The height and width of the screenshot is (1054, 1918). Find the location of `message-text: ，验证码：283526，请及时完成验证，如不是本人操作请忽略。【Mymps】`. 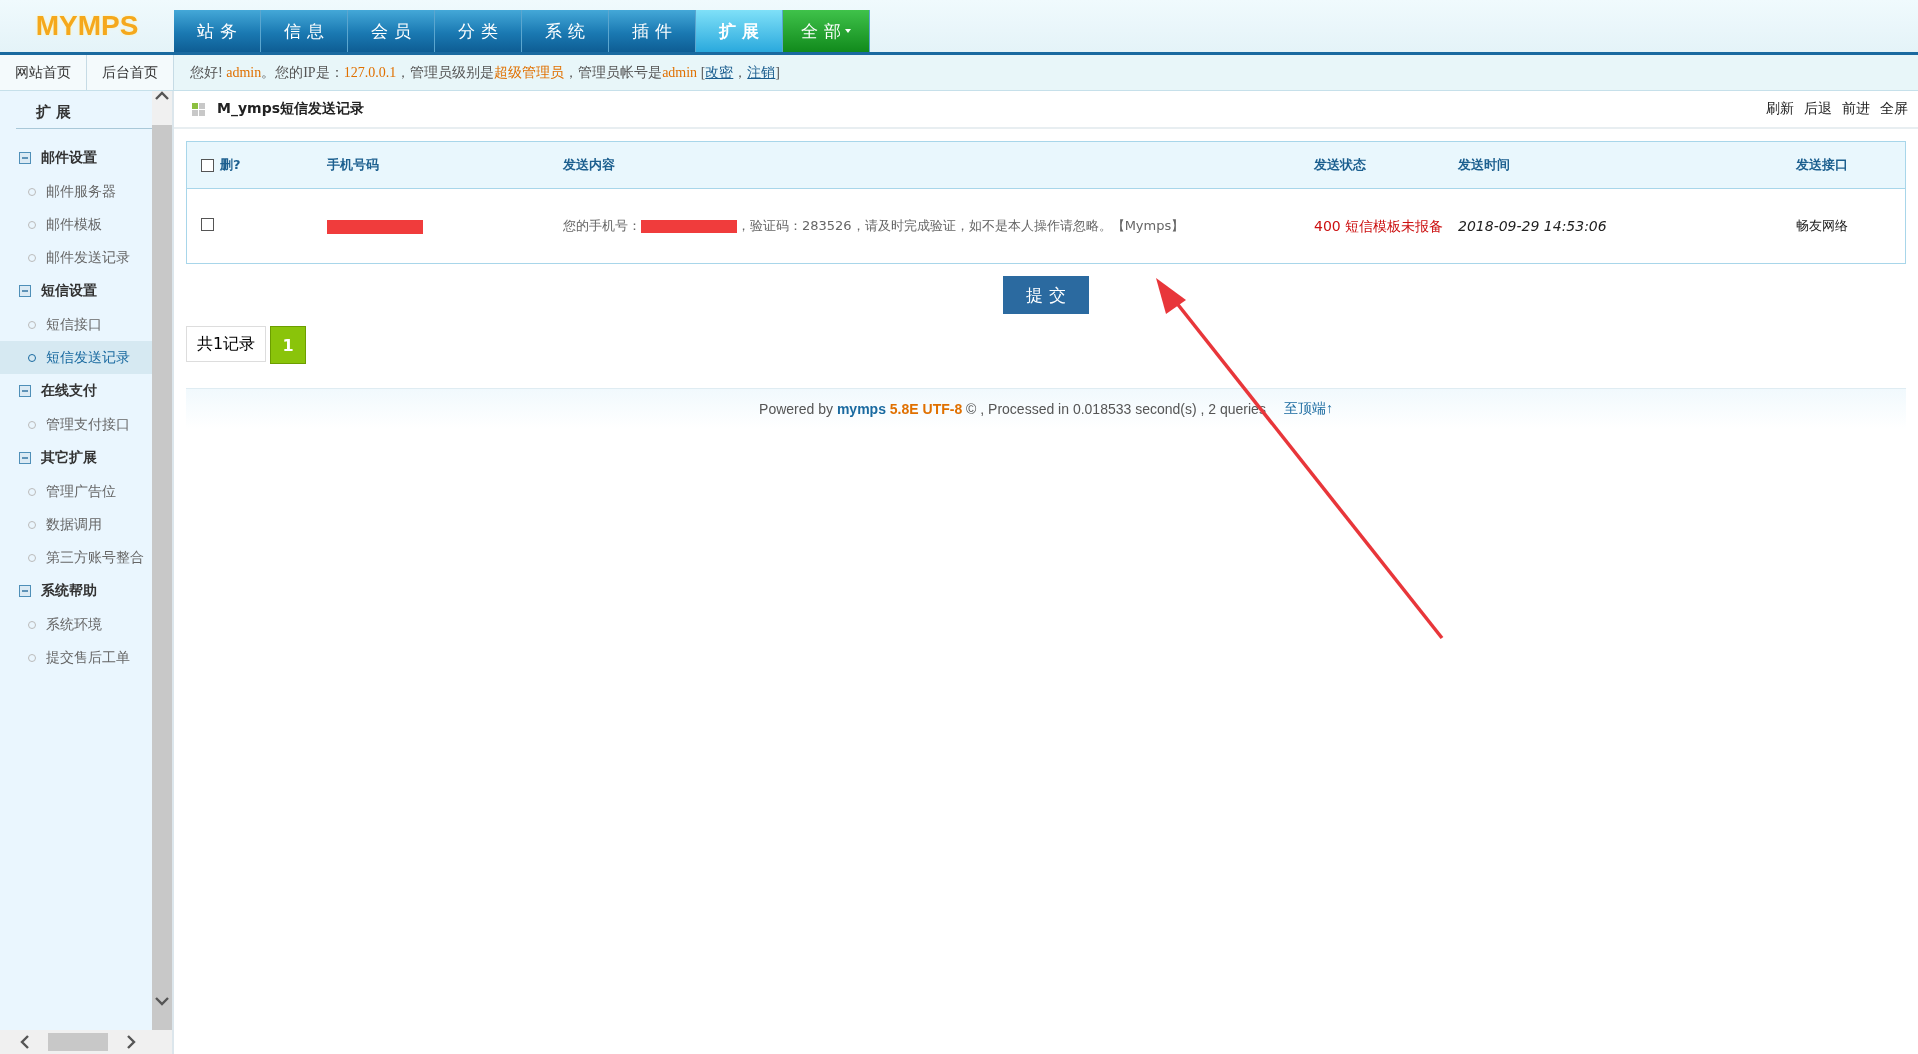

message-text: ，验证码：283526，请及时完成验证，如不是本人操作请忽略。【Mymps】 is located at coordinates (961, 225).